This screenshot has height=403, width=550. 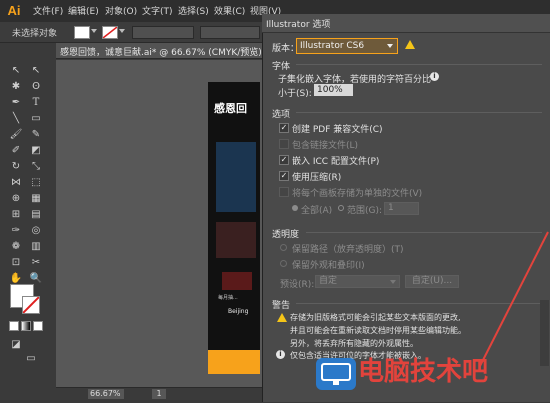 I want to click on fonts-section-title: 字体, so click(x=281, y=67).